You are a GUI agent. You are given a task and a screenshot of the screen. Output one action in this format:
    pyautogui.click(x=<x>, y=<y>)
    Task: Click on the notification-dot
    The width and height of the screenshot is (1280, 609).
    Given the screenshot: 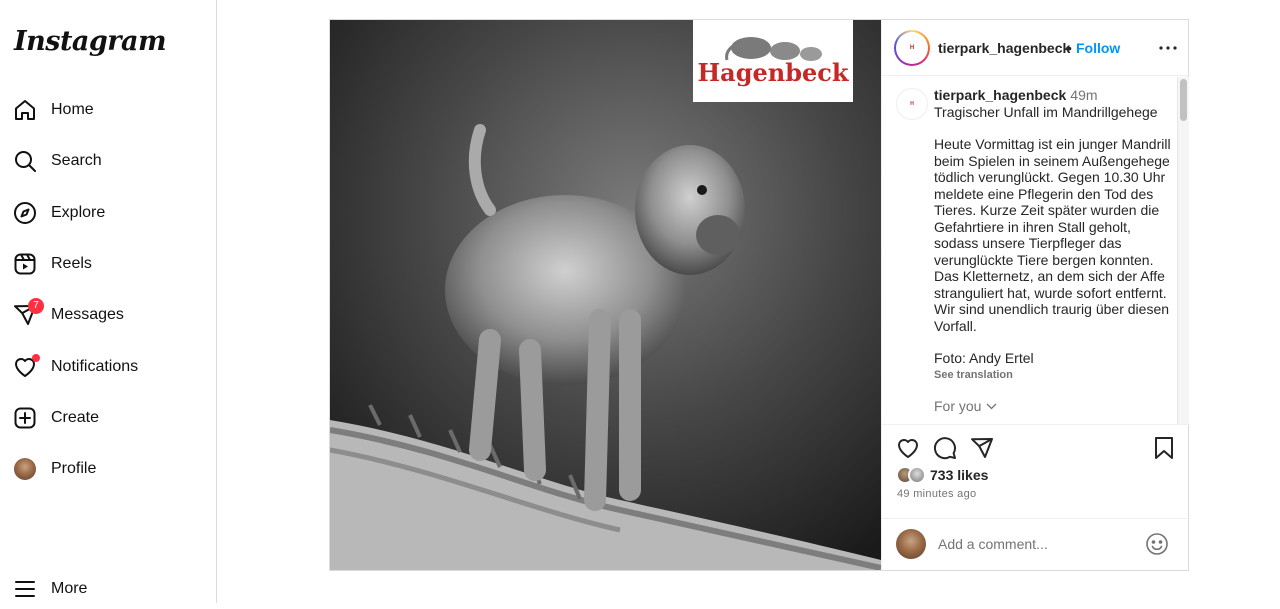 What is the action you would take?
    pyautogui.click(x=36, y=358)
    